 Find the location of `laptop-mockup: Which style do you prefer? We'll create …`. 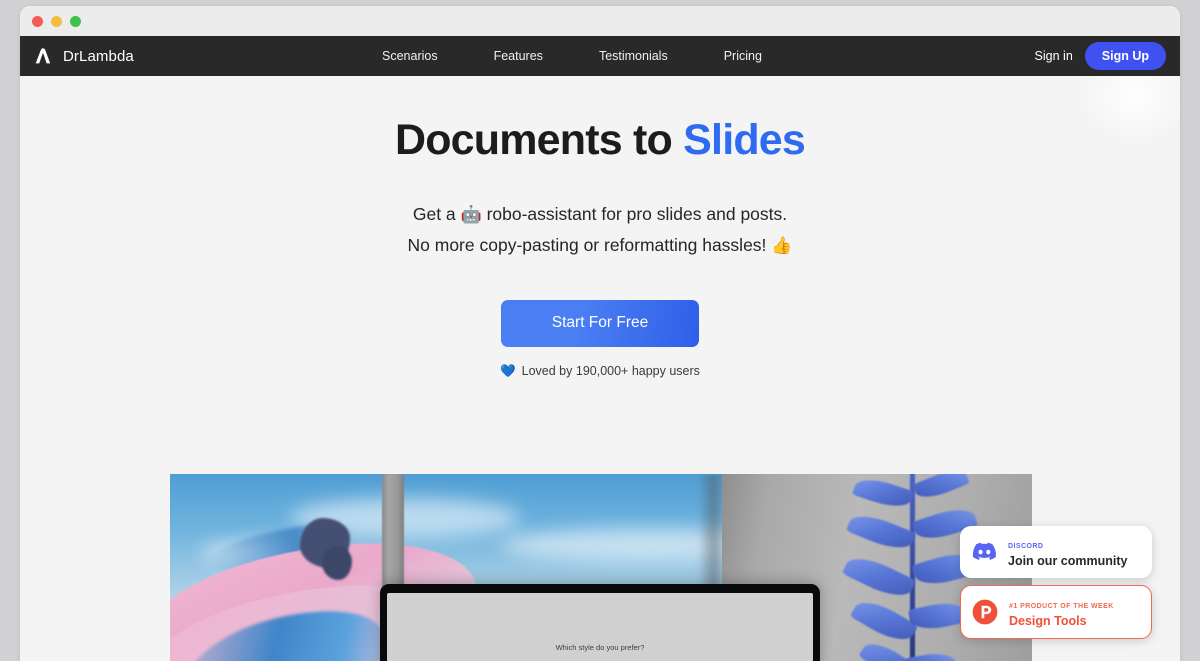

laptop-mockup: Which style do you prefer? We'll create … is located at coordinates (600, 622).